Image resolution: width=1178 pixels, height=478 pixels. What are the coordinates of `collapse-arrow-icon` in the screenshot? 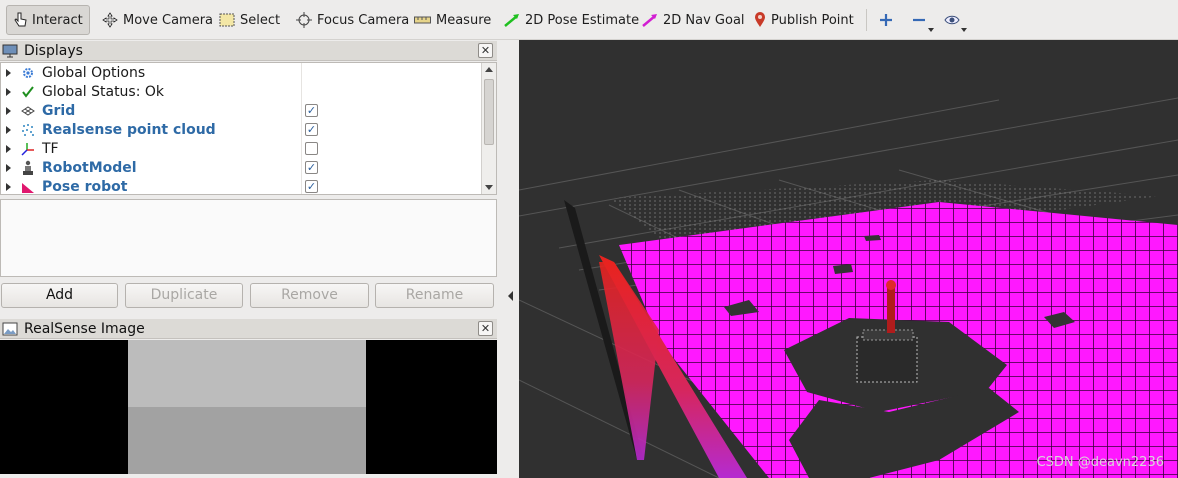 It's located at (510, 296).